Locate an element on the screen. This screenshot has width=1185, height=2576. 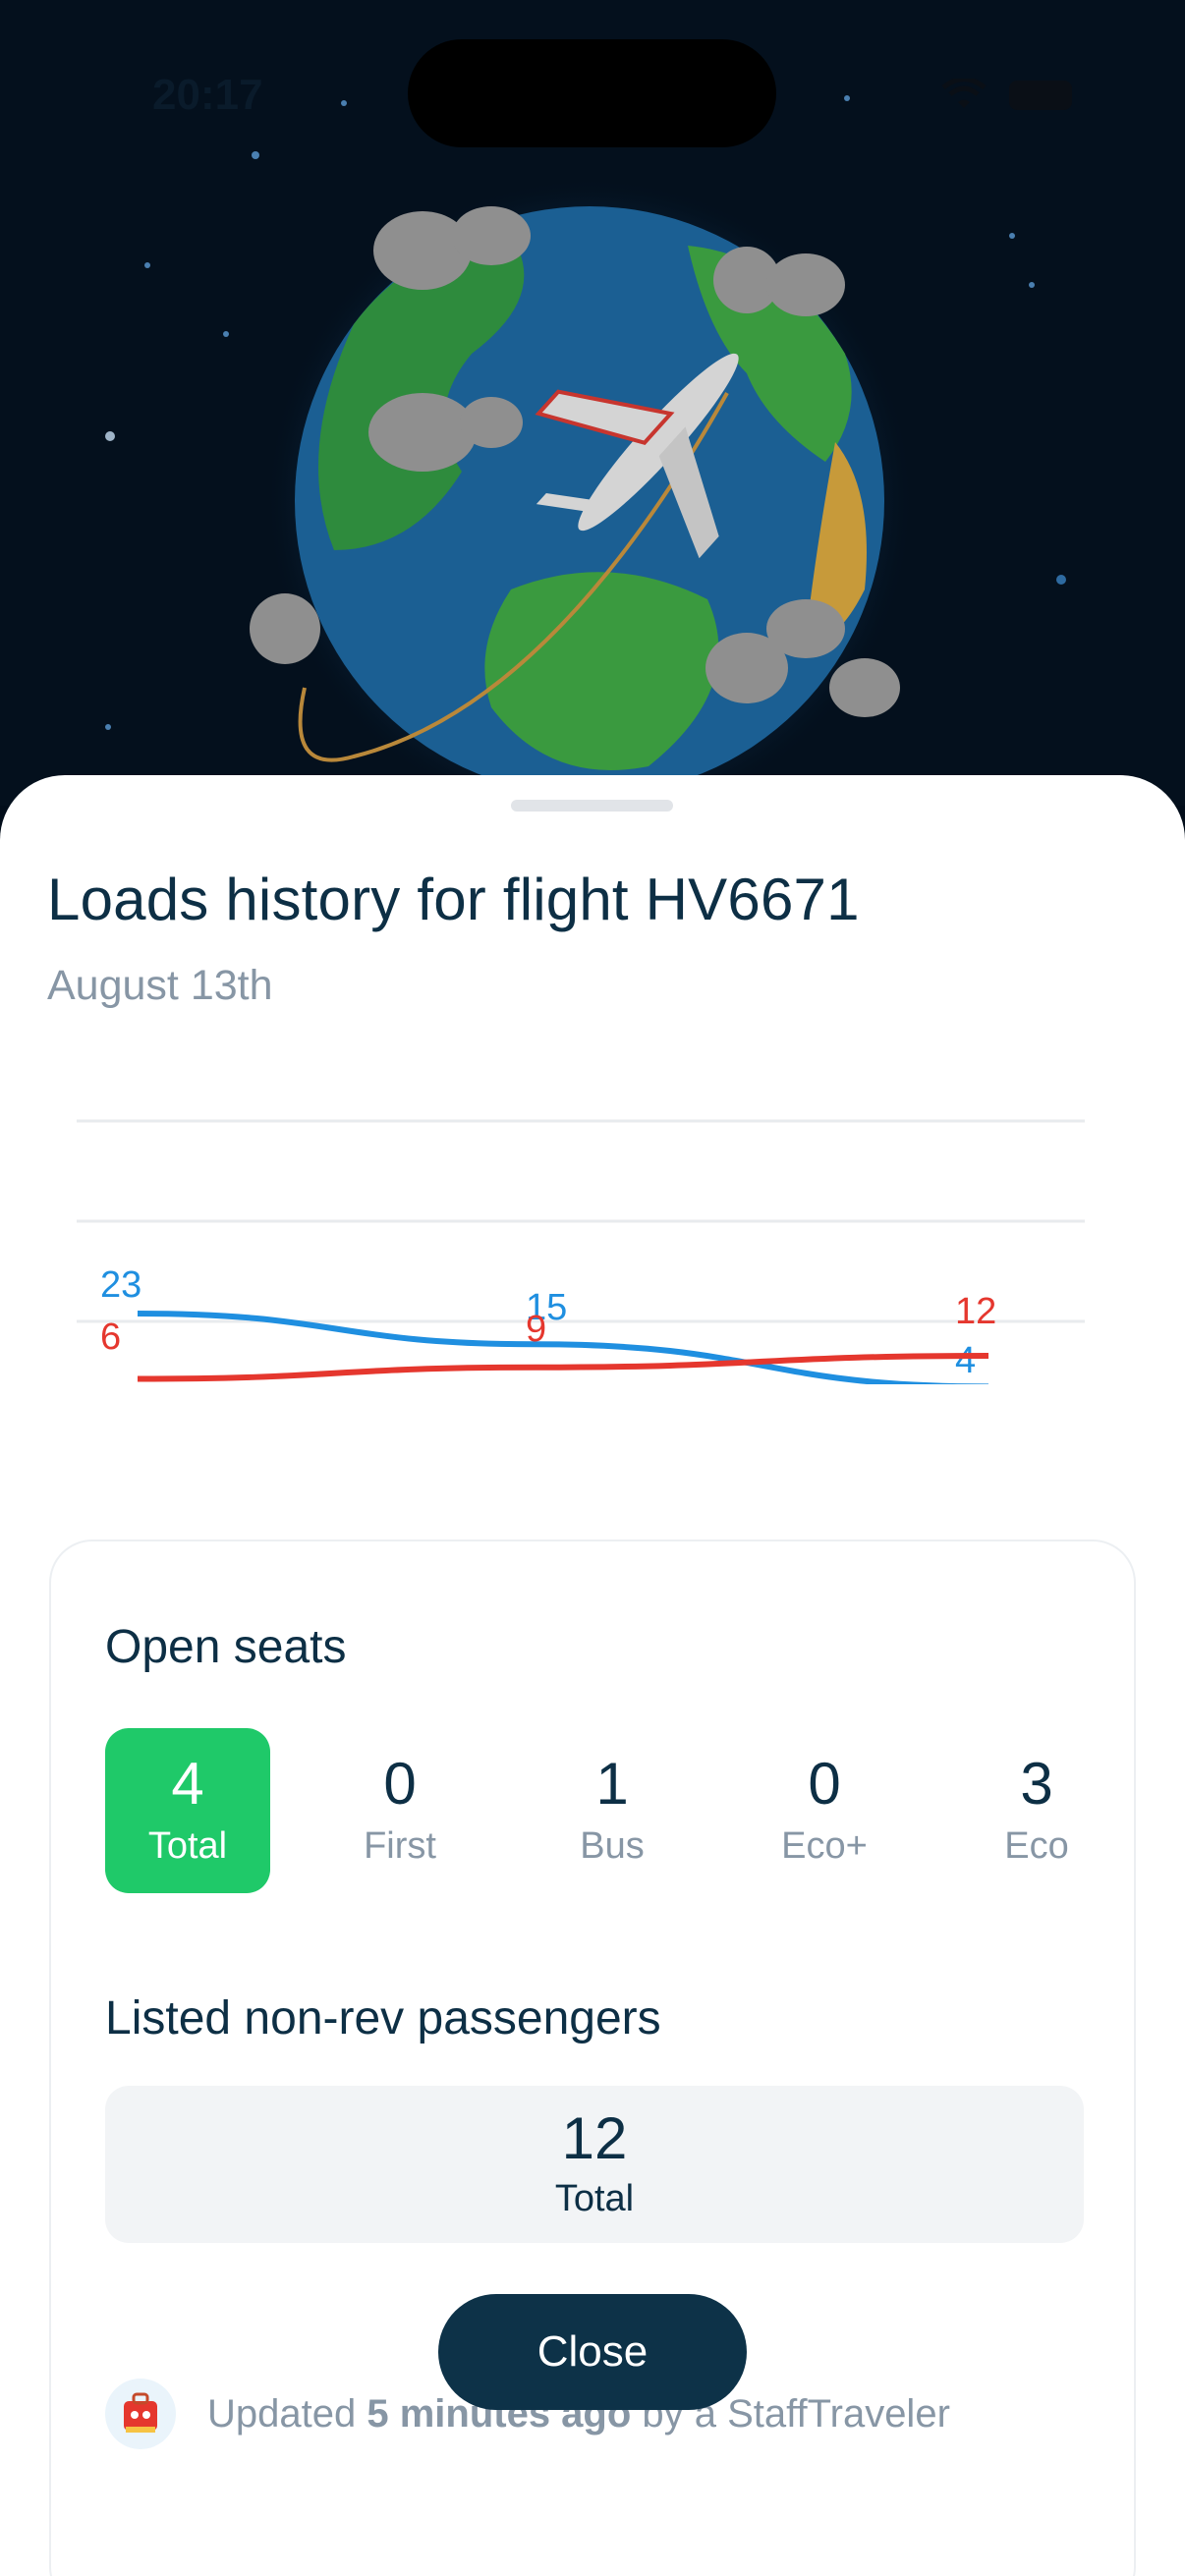
sheet-grabber is located at coordinates (592, 806).